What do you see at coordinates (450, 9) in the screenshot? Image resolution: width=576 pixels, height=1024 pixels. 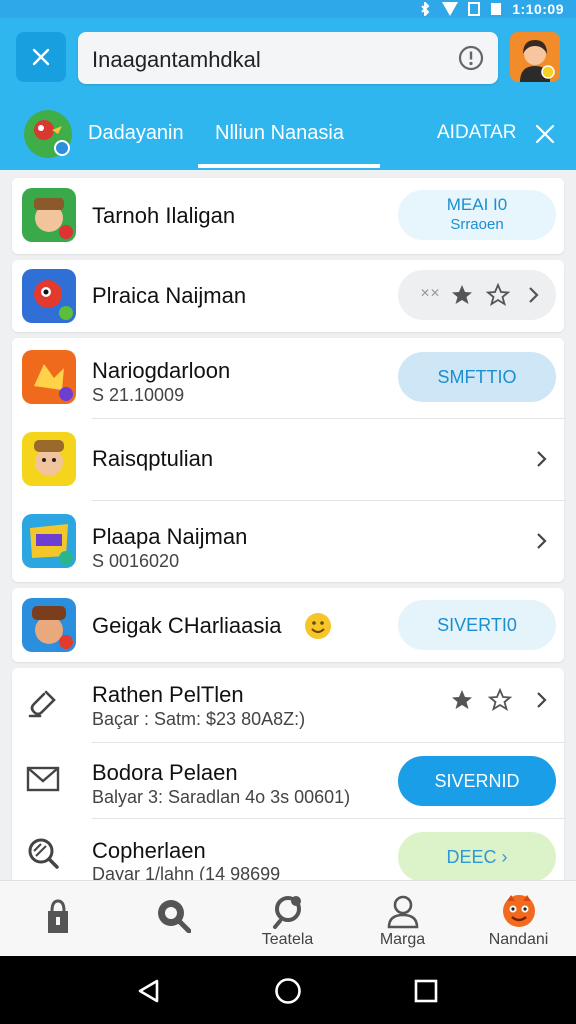 I see `signal-icon` at bounding box center [450, 9].